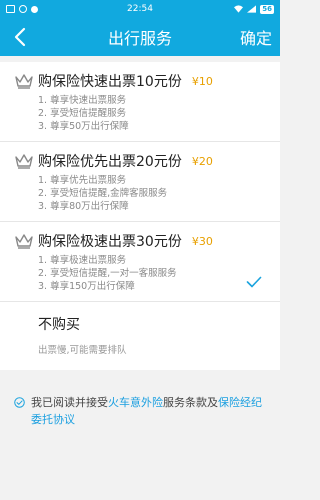  What do you see at coordinates (254, 282) in the screenshot?
I see `checkmark-icon` at bounding box center [254, 282].